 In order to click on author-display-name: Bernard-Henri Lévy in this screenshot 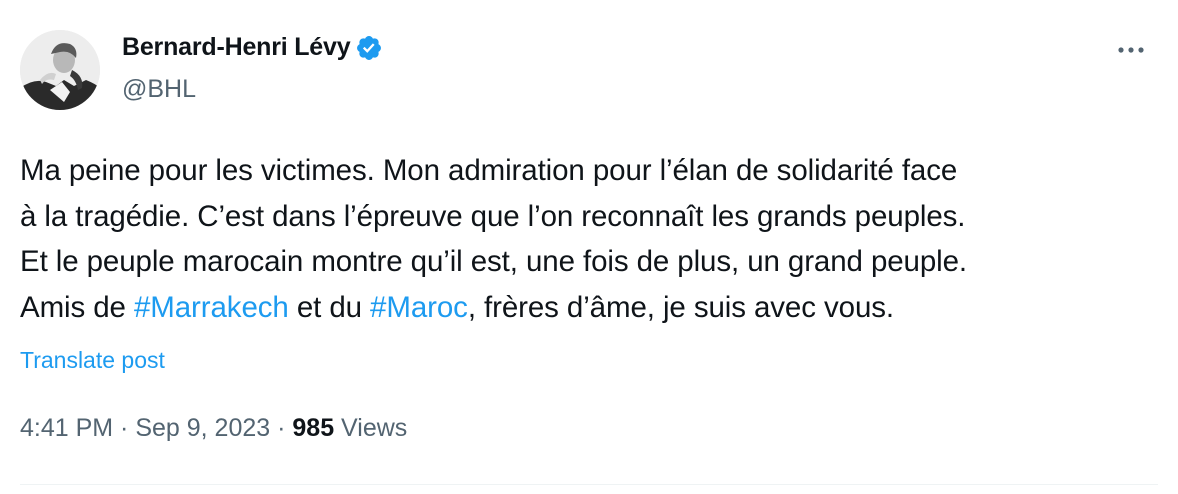, I will do `click(236, 47)`.